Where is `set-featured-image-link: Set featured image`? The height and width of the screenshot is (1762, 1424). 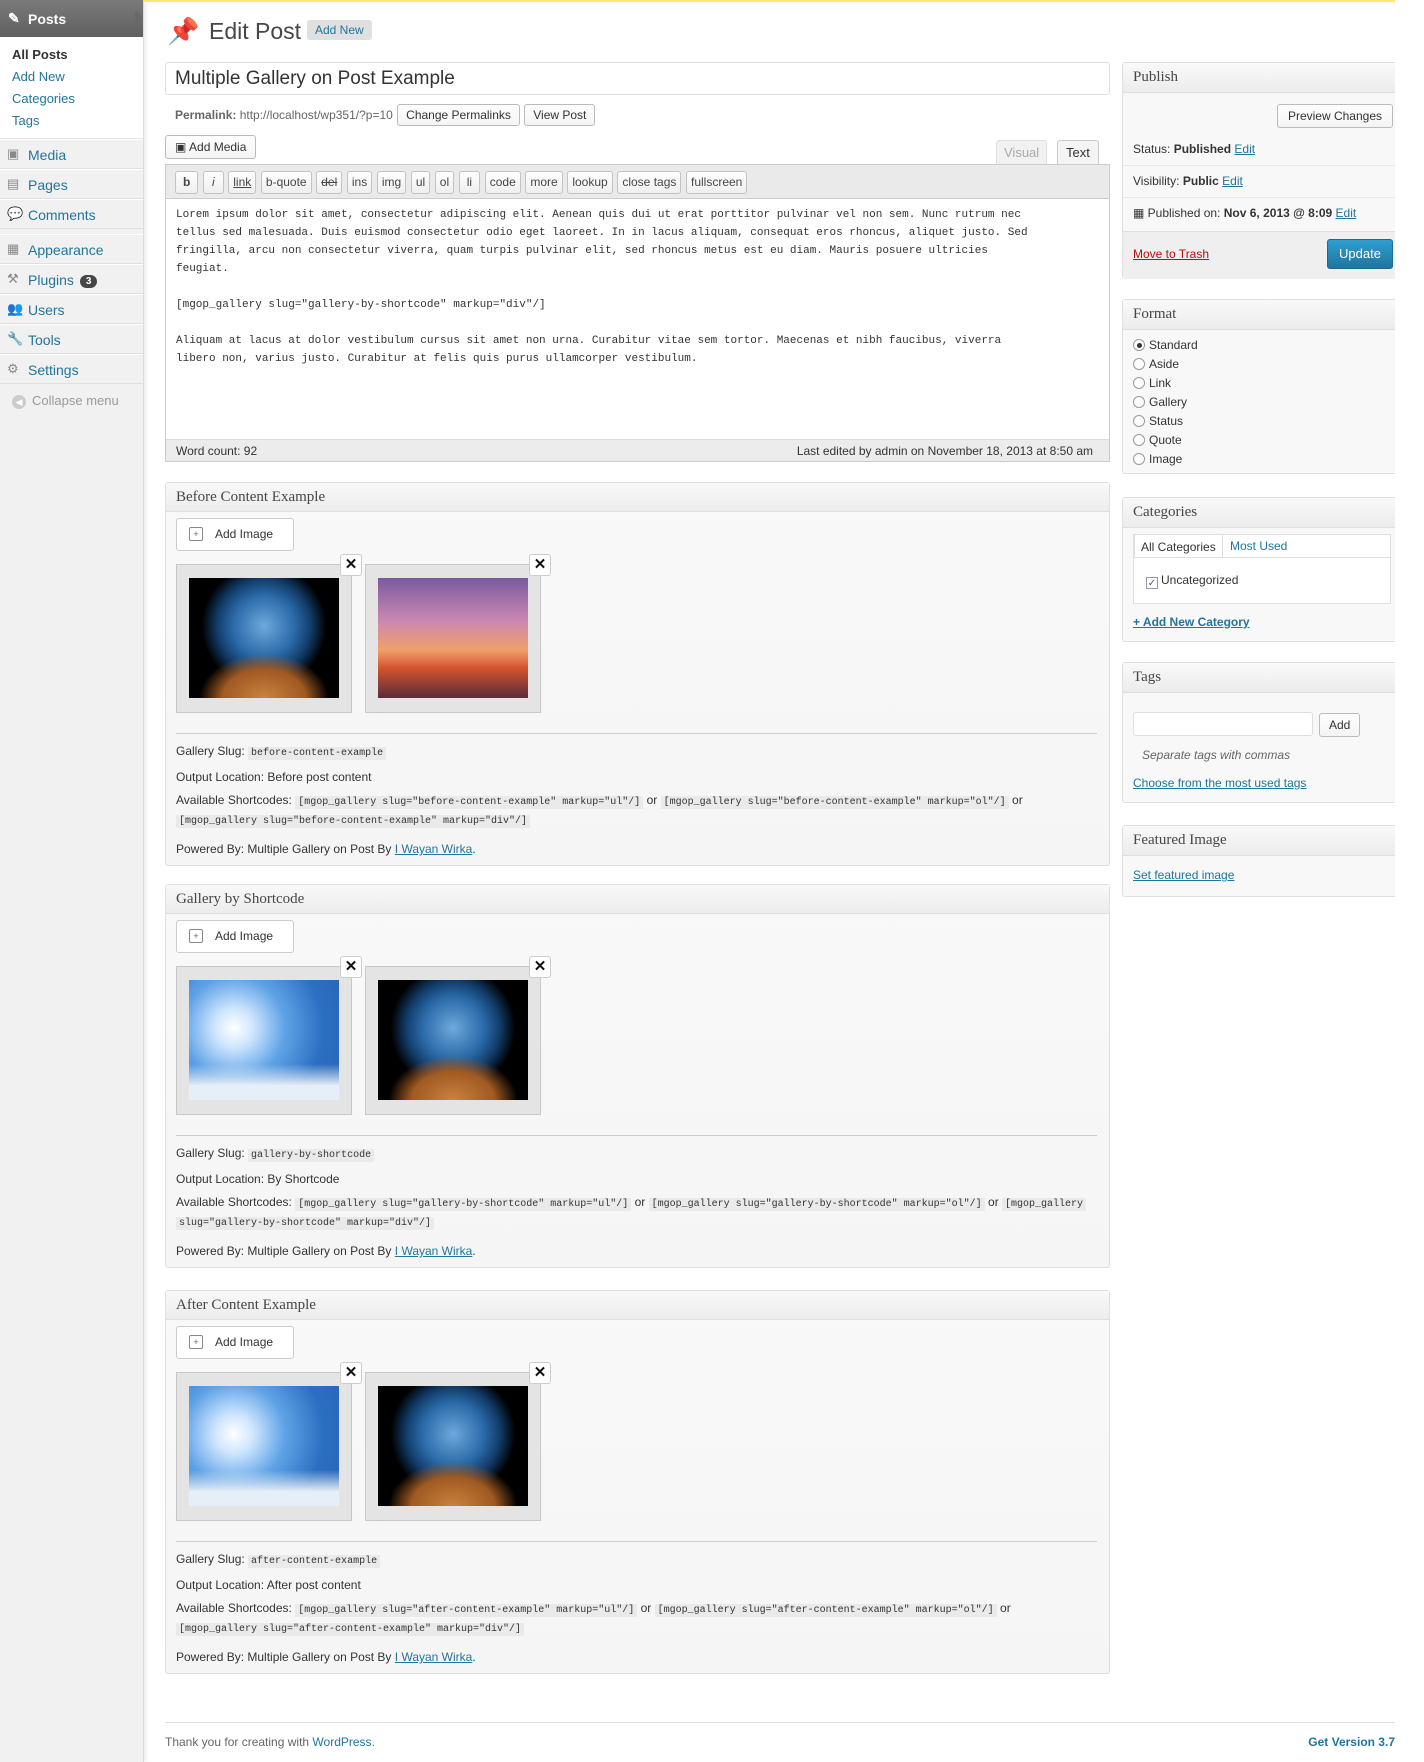
set-featured-image-link: Set featured image is located at coordinates (1183, 875).